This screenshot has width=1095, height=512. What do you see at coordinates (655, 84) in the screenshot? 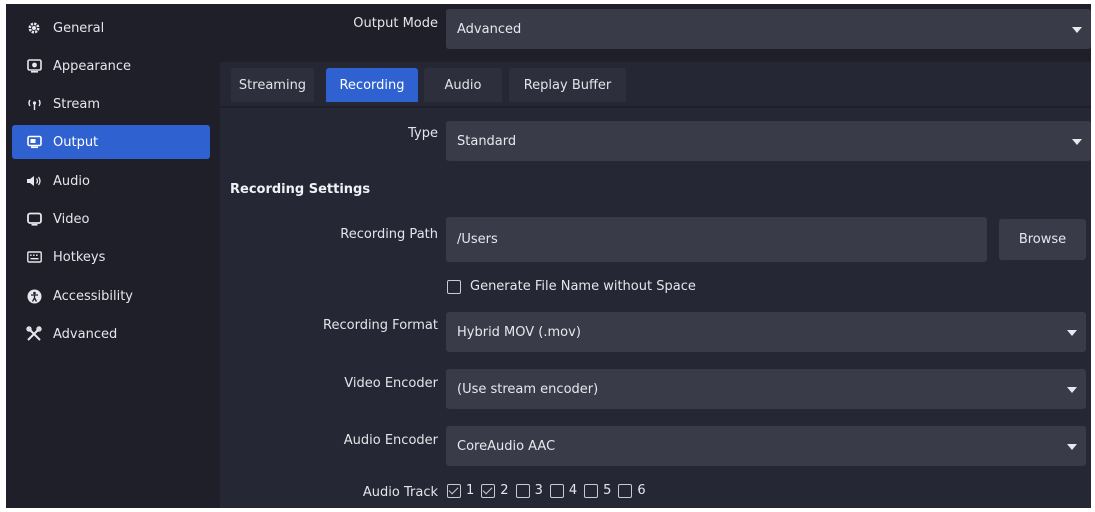
I see `output-tabs: Streaming Recording Audio Replay Buffer` at bounding box center [655, 84].